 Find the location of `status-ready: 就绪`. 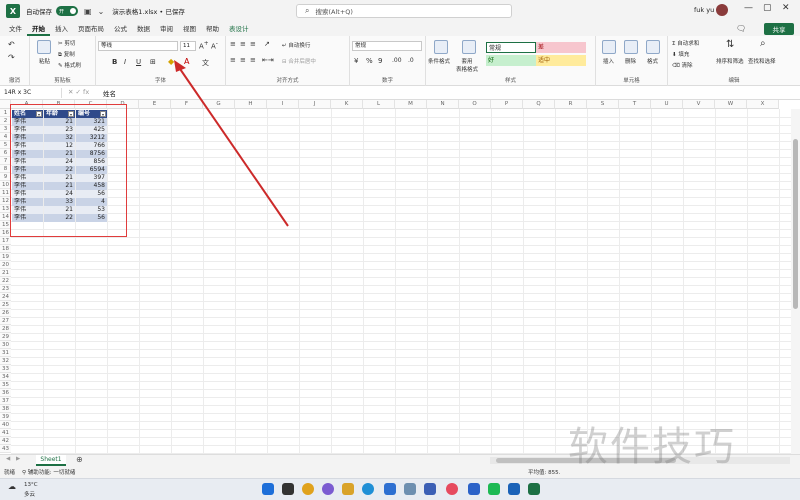

status-ready: 就绪 is located at coordinates (10, 473).